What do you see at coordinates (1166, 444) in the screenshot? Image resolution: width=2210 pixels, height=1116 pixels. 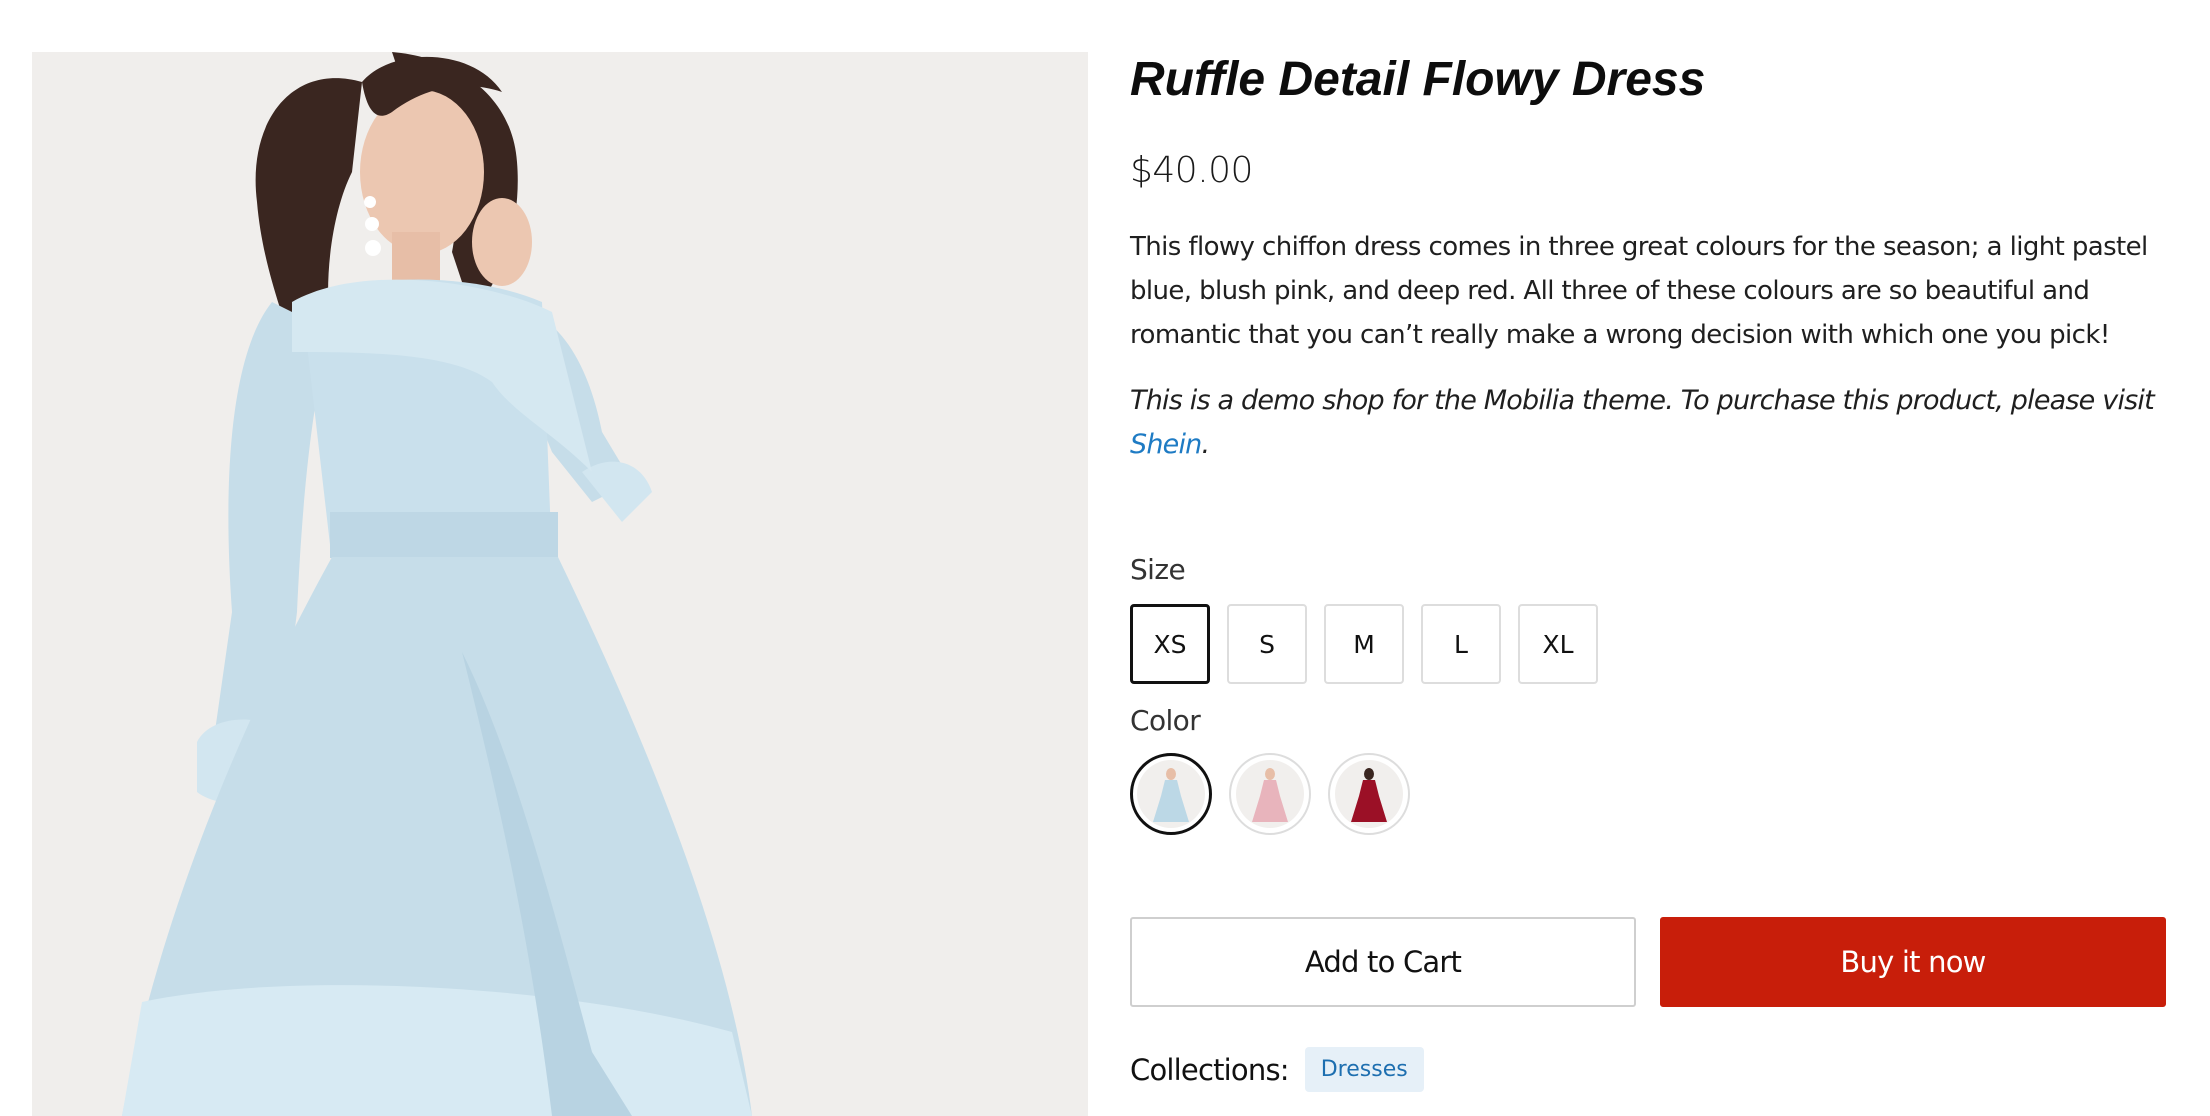 I see `shein-link: Shein` at bounding box center [1166, 444].